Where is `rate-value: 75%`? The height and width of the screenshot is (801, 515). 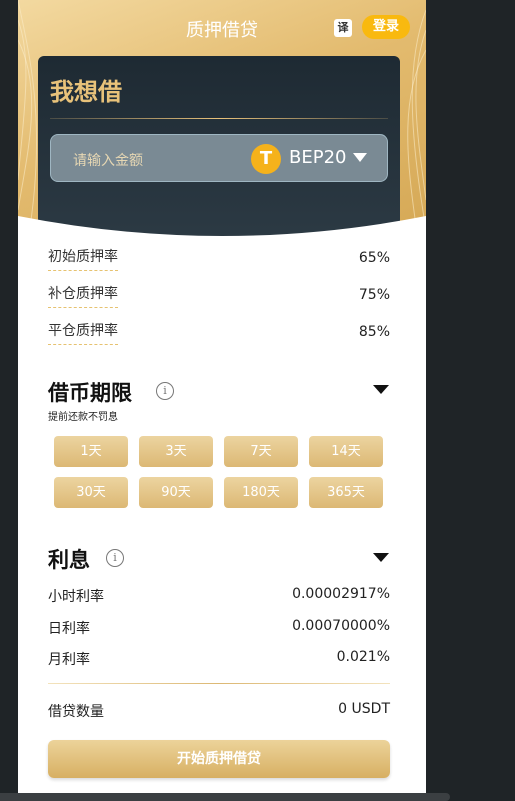
rate-value: 75% is located at coordinates (374, 295).